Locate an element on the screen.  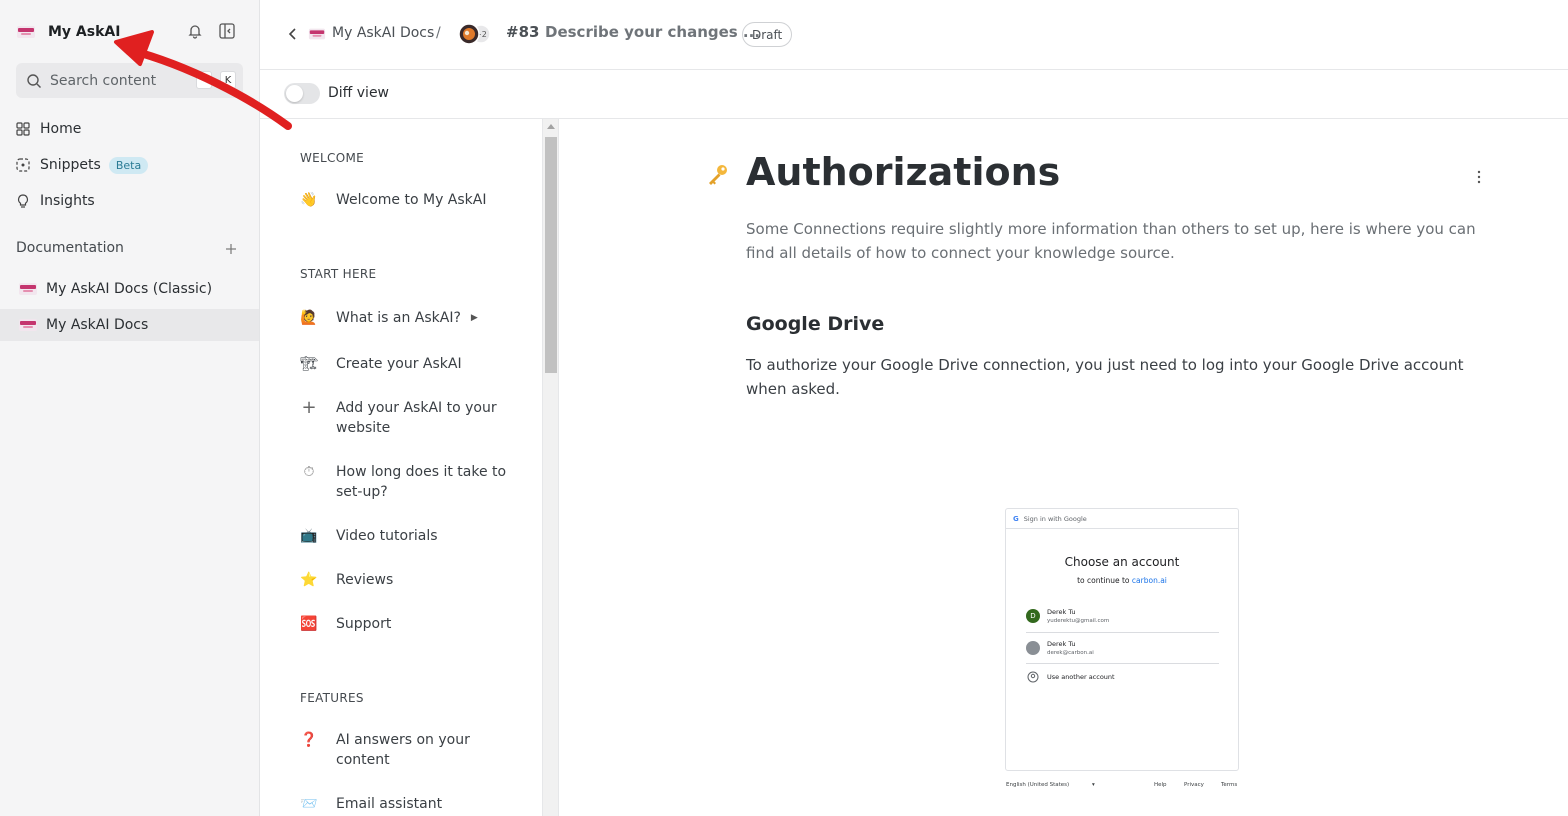
snippets-icon is located at coordinates (23, 165).